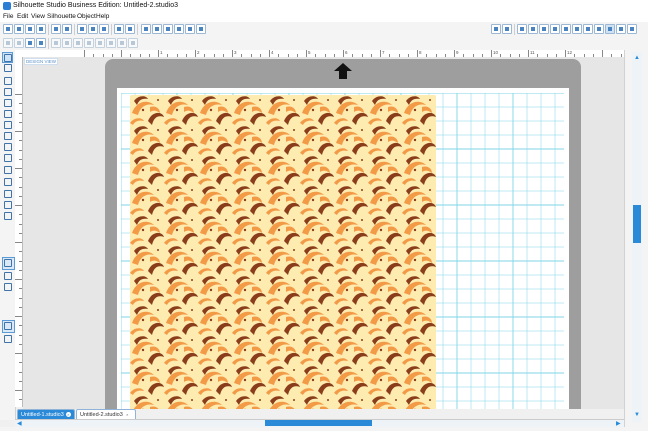  What do you see at coordinates (7, 80) in the screenshot?
I see `line-tool-icon` at bounding box center [7, 80].